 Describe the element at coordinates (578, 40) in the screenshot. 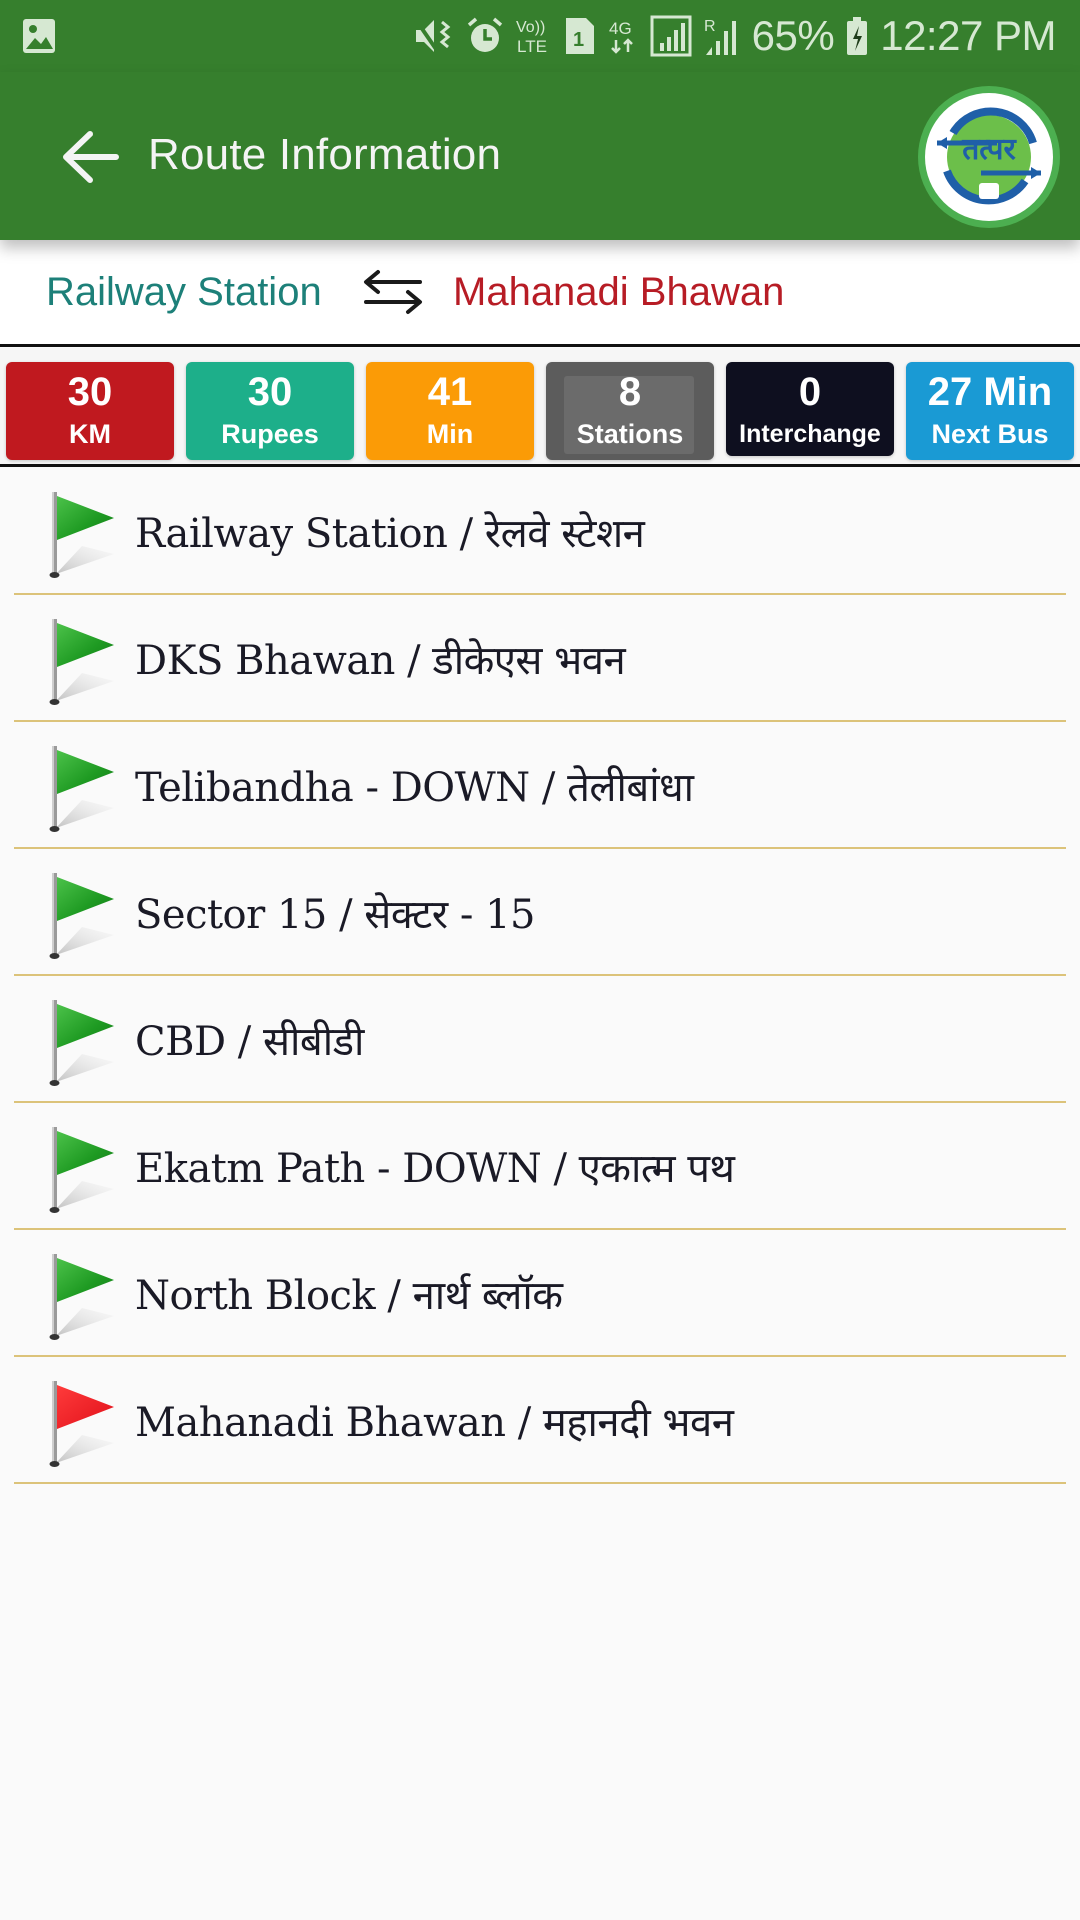

I see `svg-text: 1` at that location.